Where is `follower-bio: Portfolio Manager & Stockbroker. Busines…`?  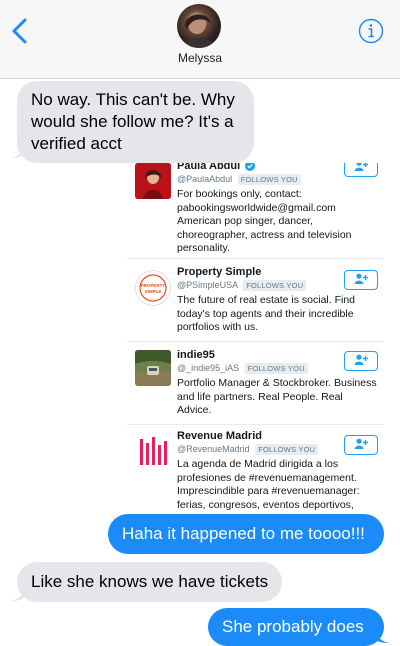 follower-bio: Portfolio Manager & Stockbroker. Busines… is located at coordinates (277, 396).